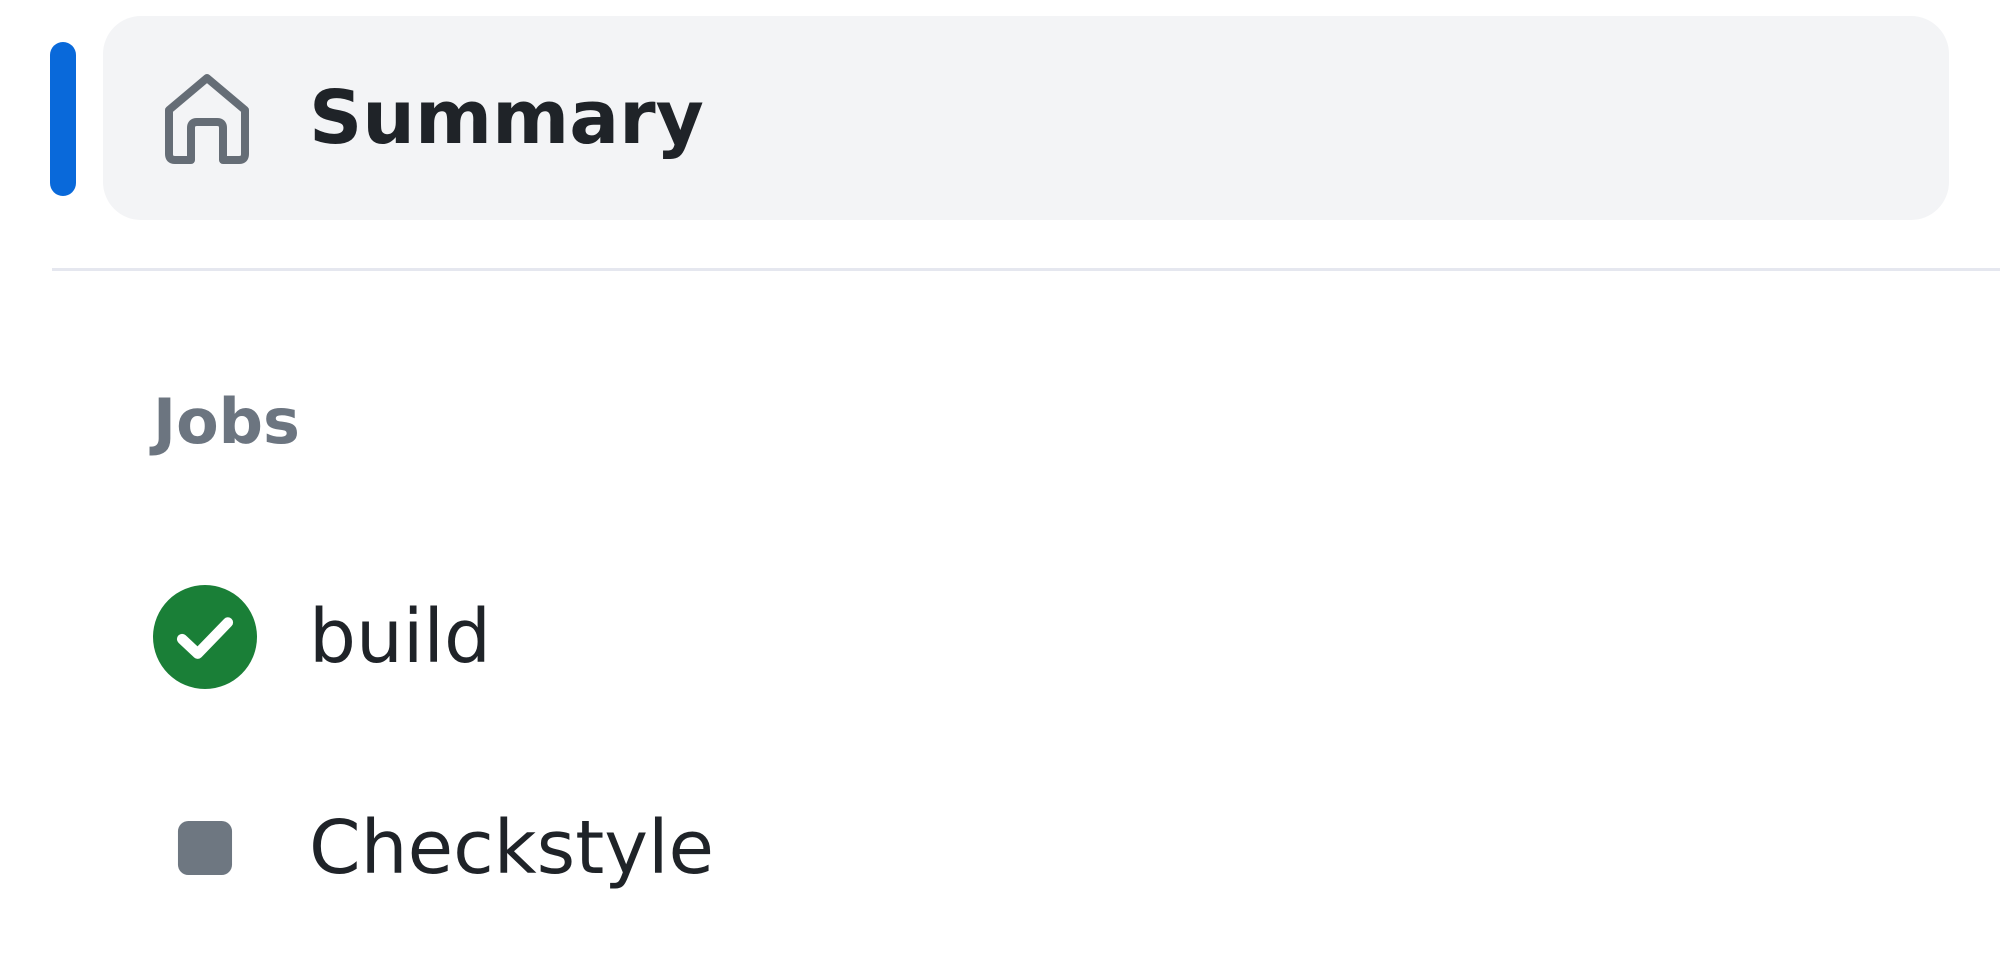 Image resolution: width=2000 pixels, height=974 pixels. Describe the element at coordinates (226, 421) in the screenshot. I see `jobs-section-heading: Jobs` at that location.